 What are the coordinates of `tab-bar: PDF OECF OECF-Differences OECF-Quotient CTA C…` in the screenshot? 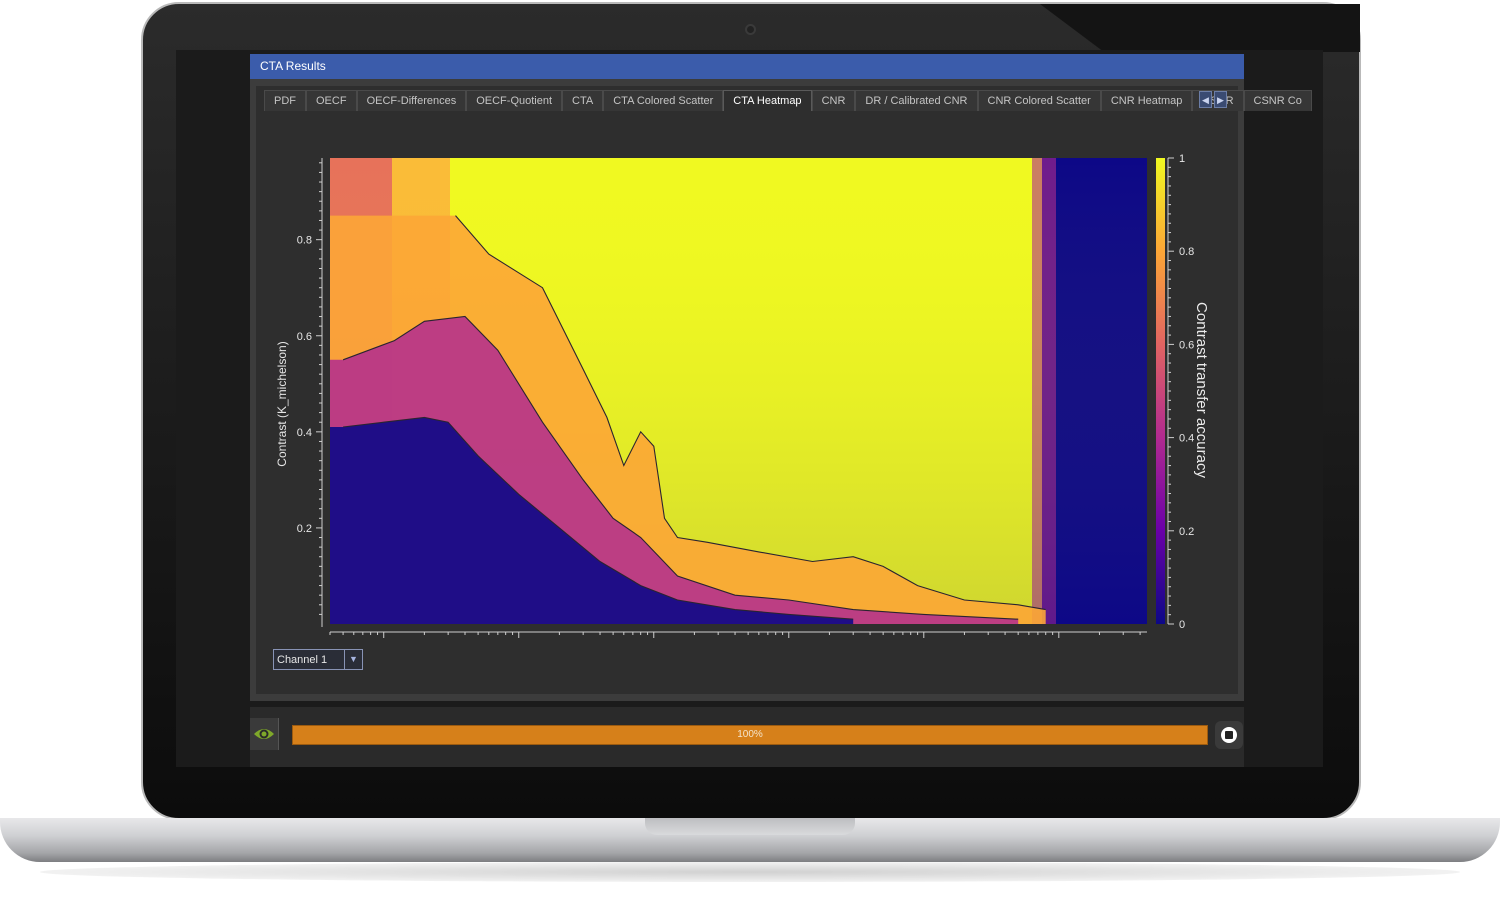 It's located at (788, 101).